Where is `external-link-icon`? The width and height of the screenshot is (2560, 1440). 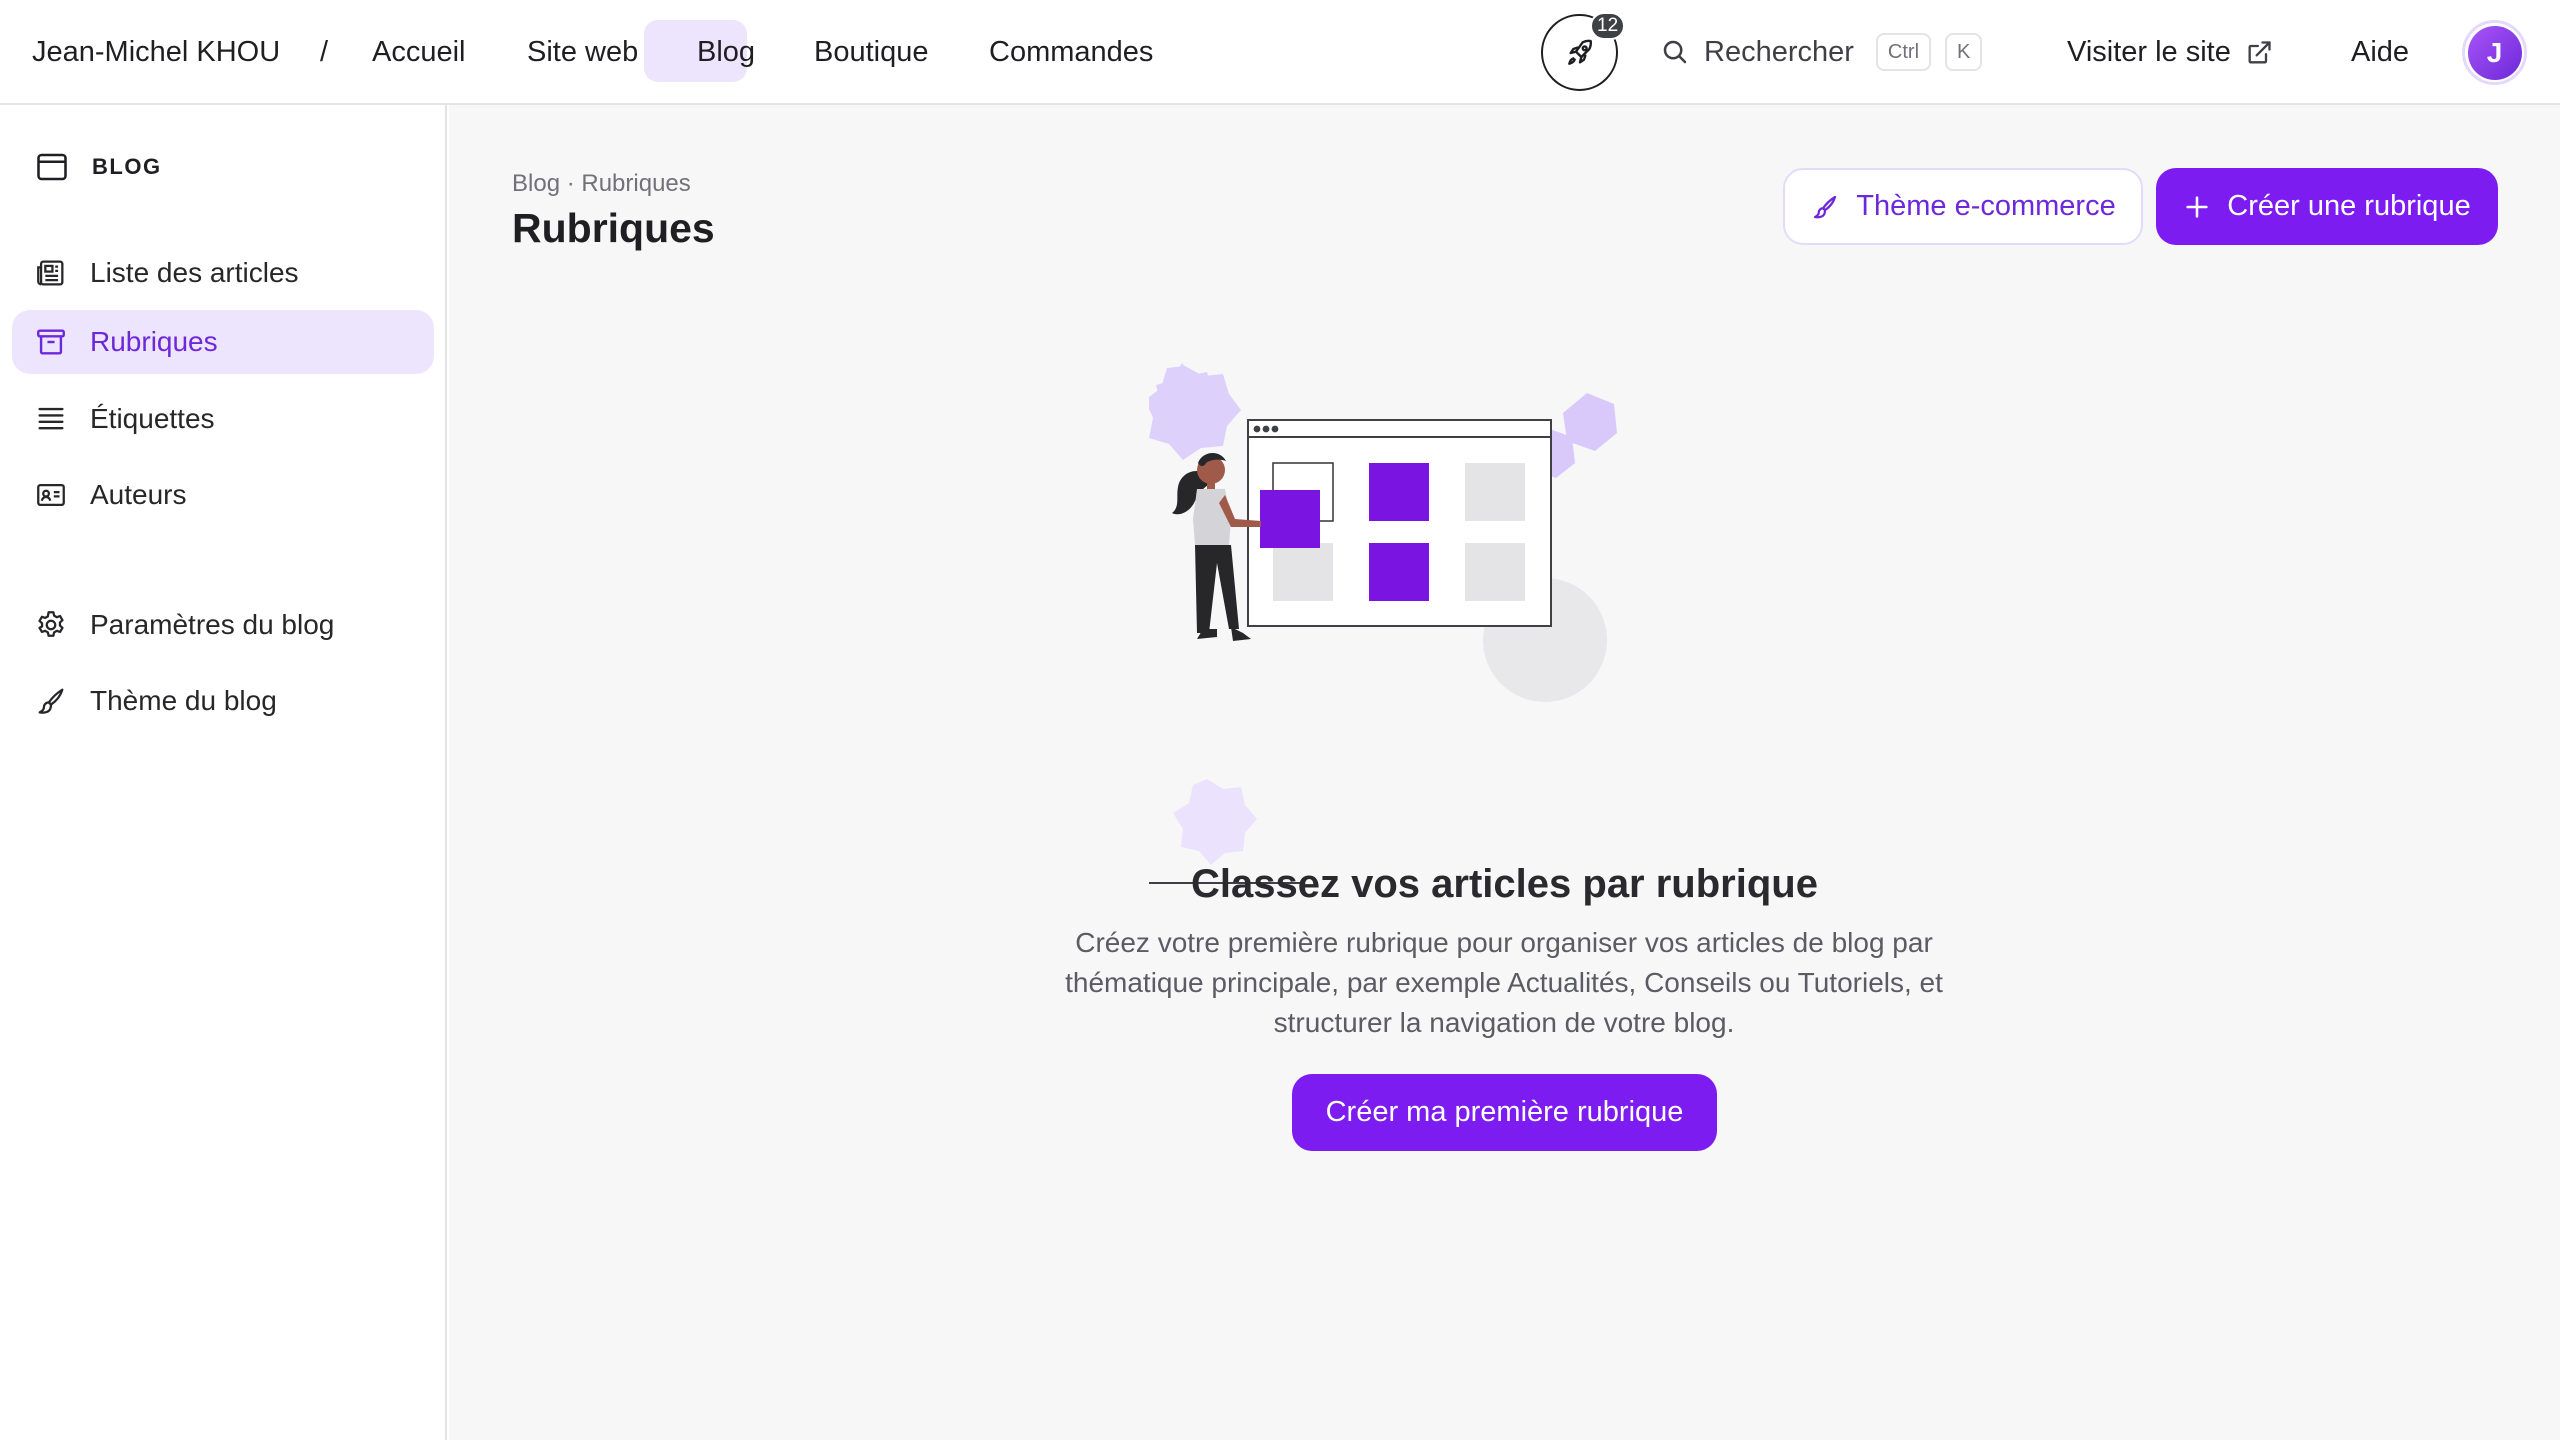
external-link-icon is located at coordinates (2259, 51).